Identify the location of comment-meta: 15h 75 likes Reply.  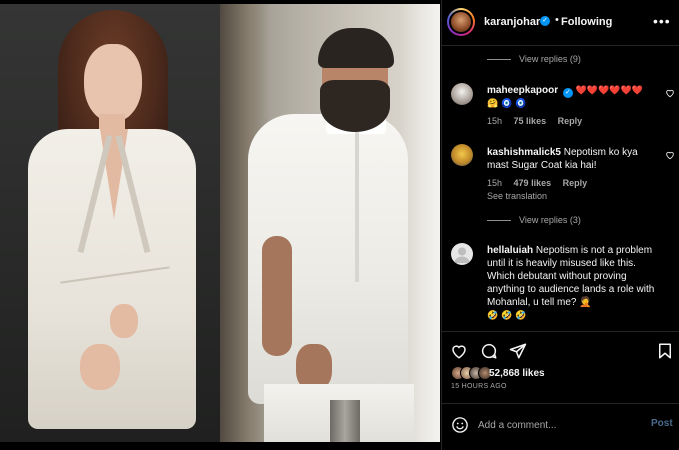
(539, 121).